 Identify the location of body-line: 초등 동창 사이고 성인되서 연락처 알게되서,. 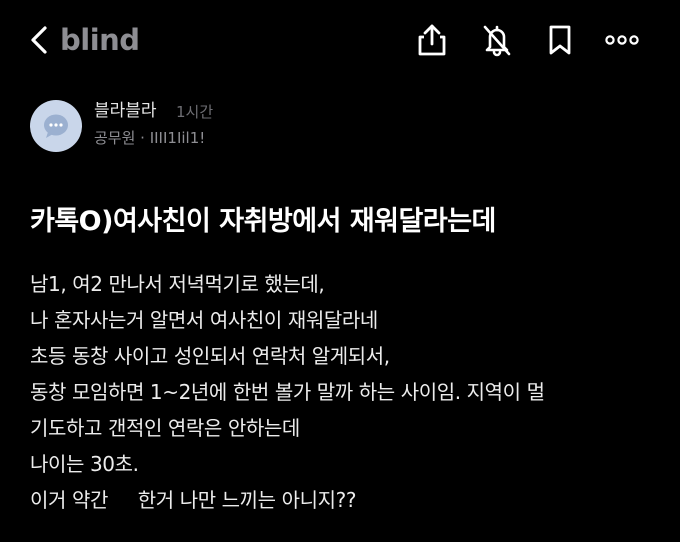
(210, 356).